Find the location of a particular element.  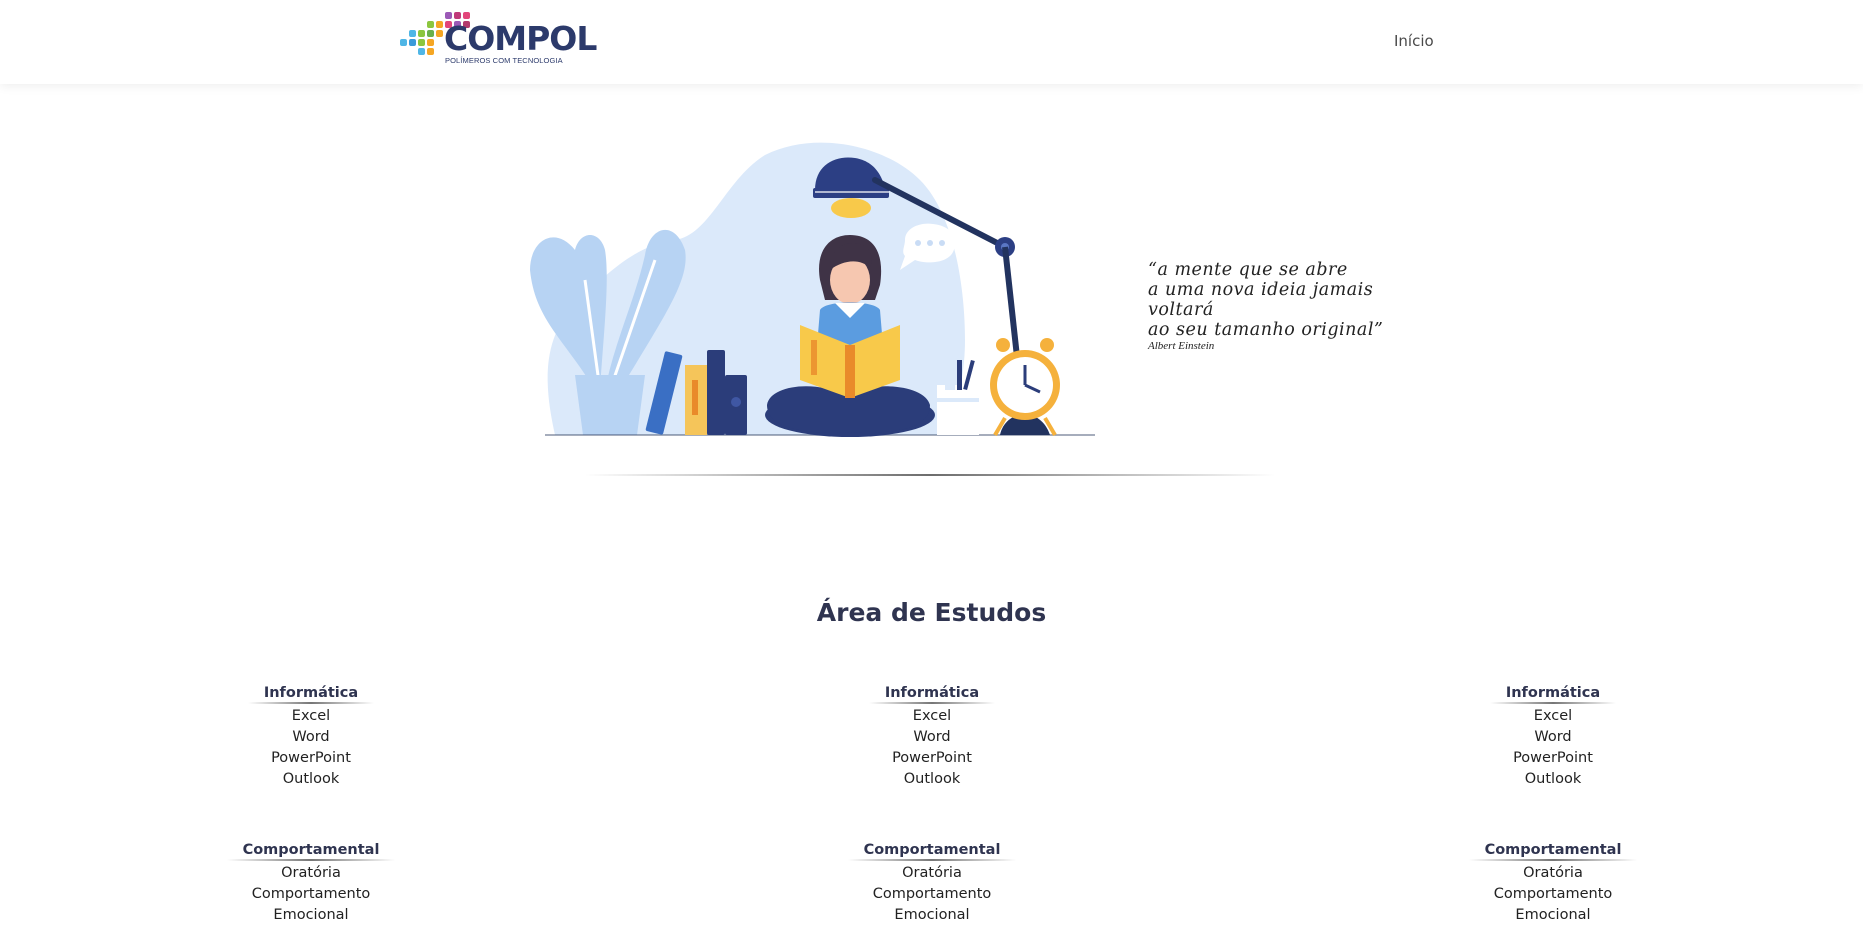

study-area-title: Área de Estudos is located at coordinates (931, 612).